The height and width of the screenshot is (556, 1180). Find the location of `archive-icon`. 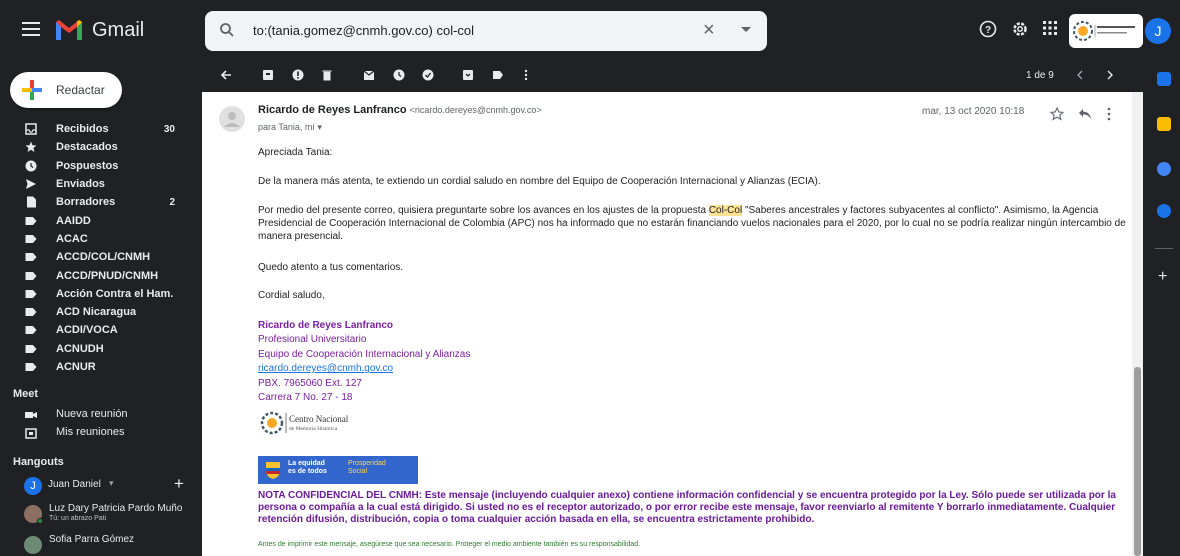

archive-icon is located at coordinates (268, 75).